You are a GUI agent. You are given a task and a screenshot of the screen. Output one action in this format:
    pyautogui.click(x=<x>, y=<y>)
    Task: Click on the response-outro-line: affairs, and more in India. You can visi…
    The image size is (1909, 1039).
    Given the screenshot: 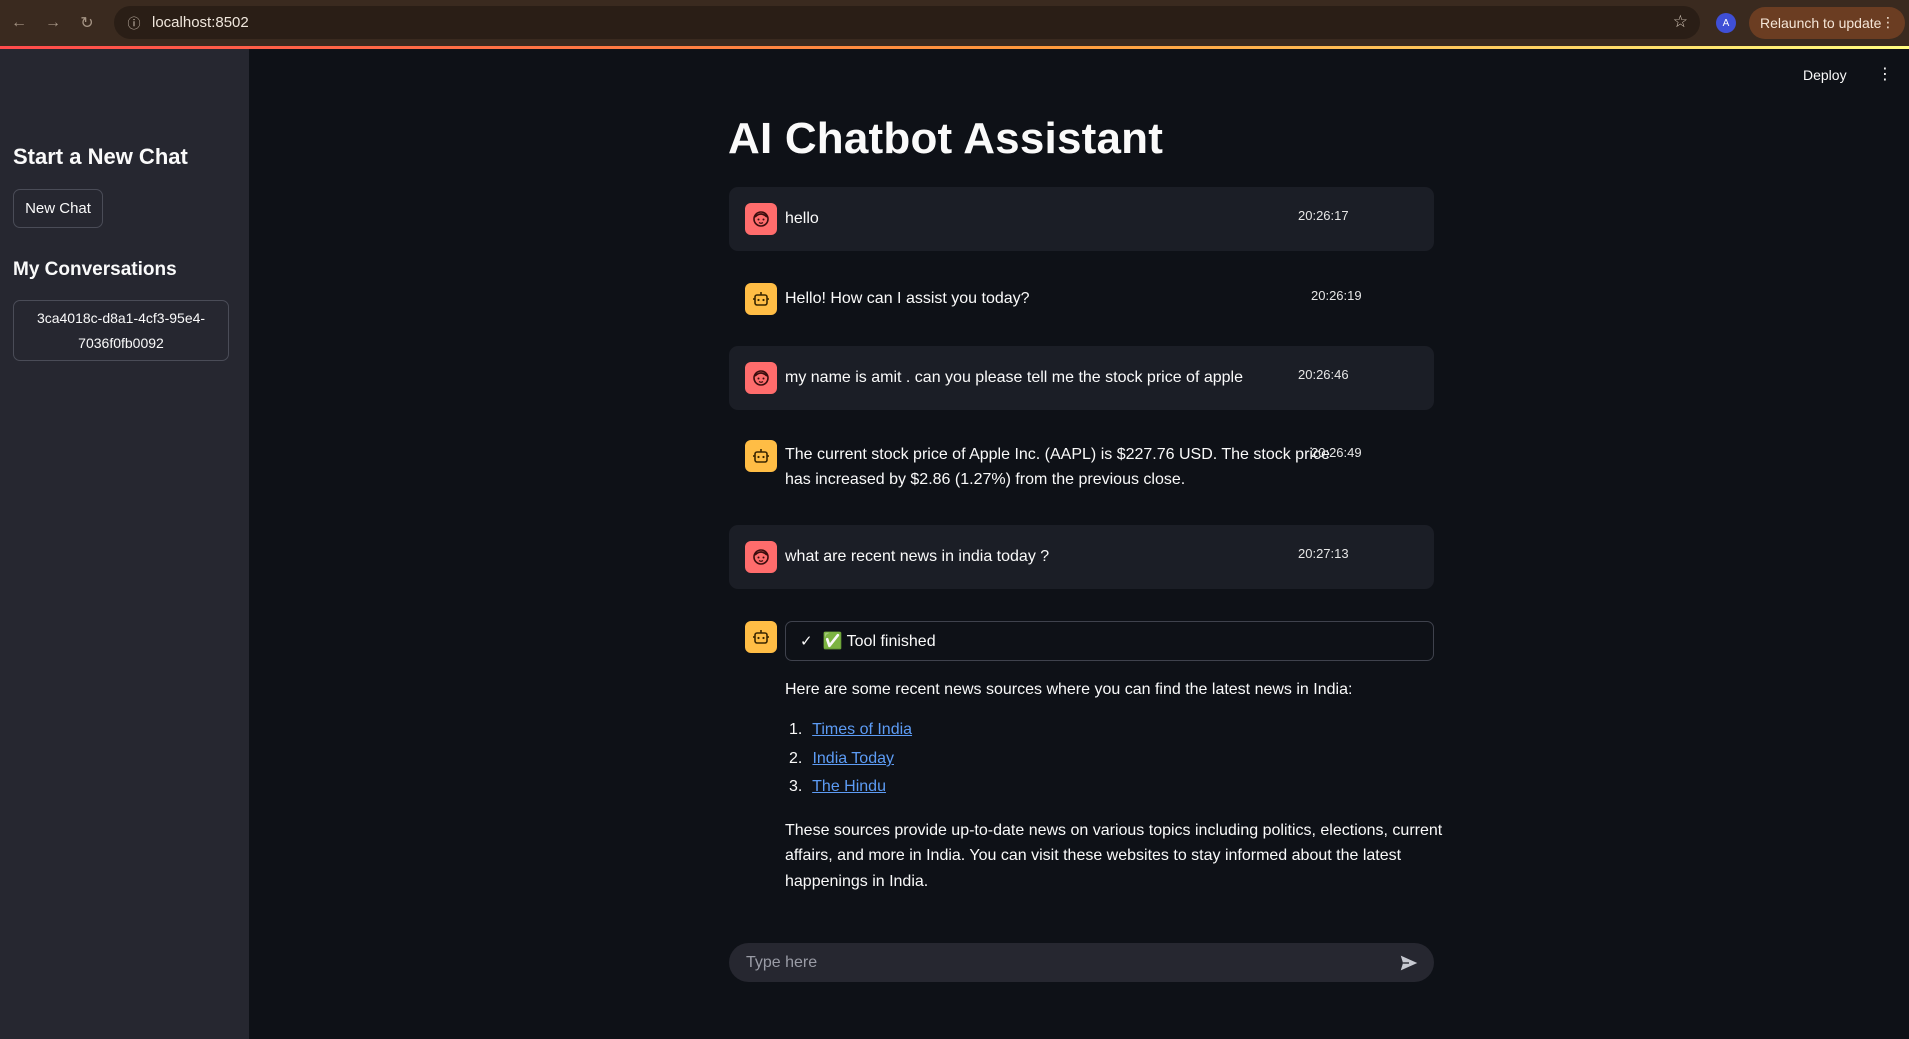 What is the action you would take?
    pyautogui.click(x=1093, y=855)
    